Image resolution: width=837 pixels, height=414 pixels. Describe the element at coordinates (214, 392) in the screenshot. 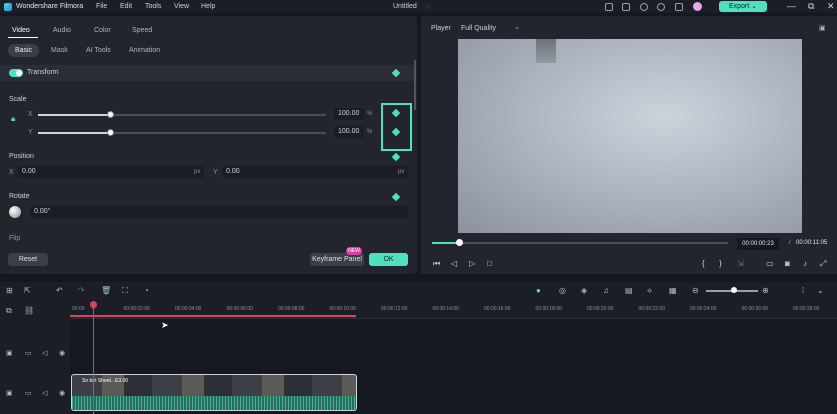

I see `video-clip: Sn bet Sheet...E3.00` at that location.